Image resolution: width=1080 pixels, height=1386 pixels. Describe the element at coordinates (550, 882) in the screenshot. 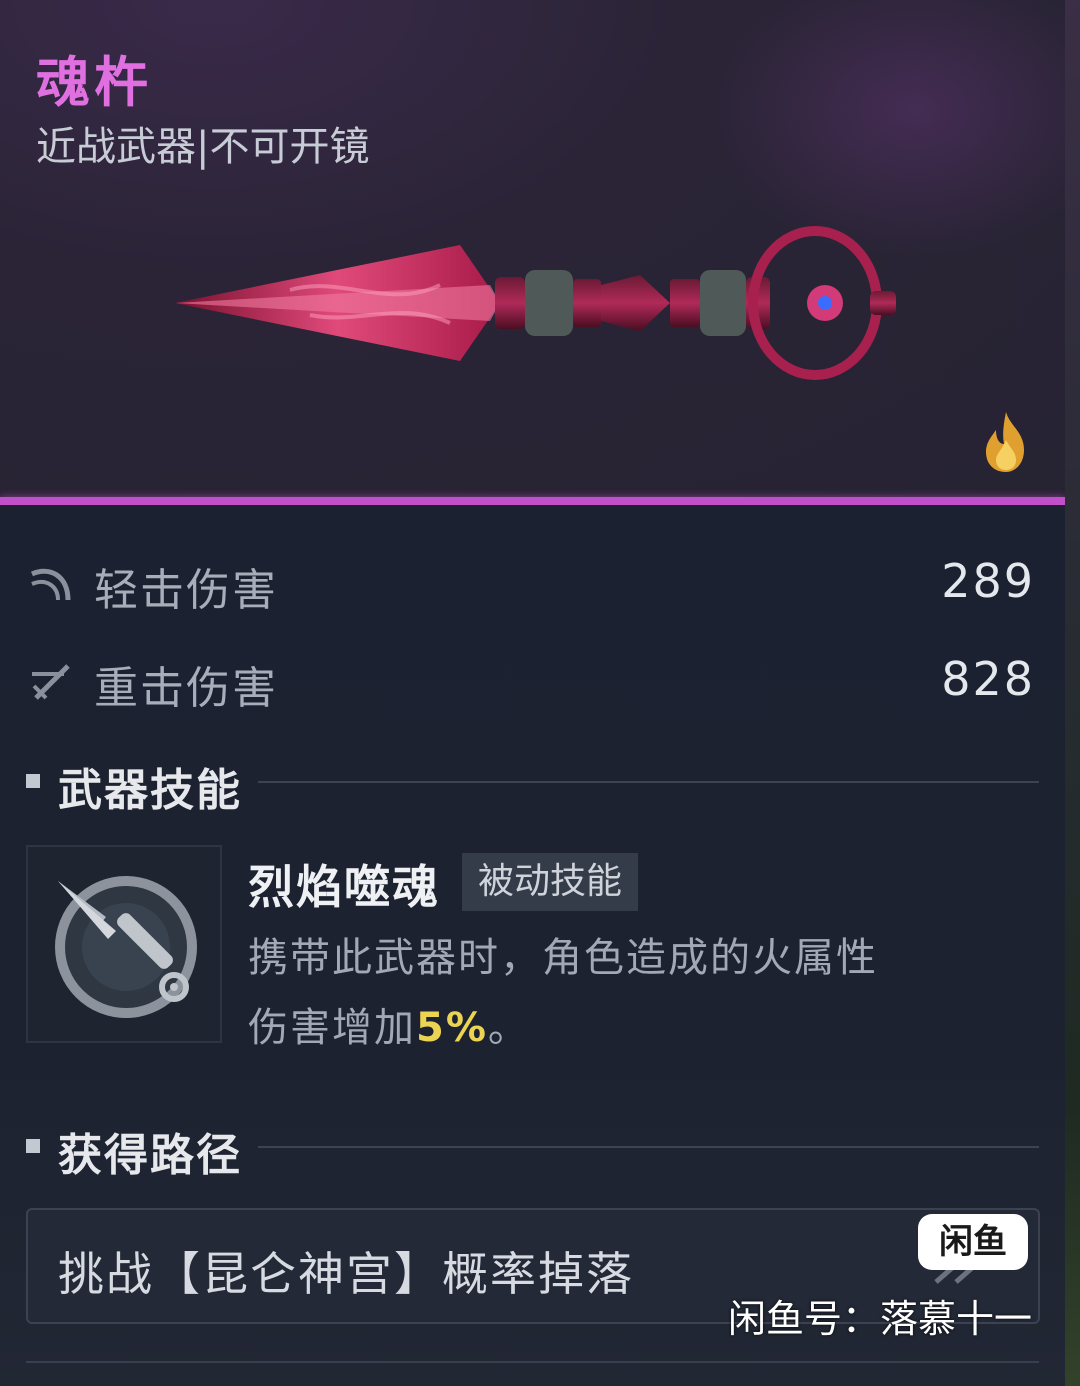

I see `skill-type-badge: 被动技能` at that location.